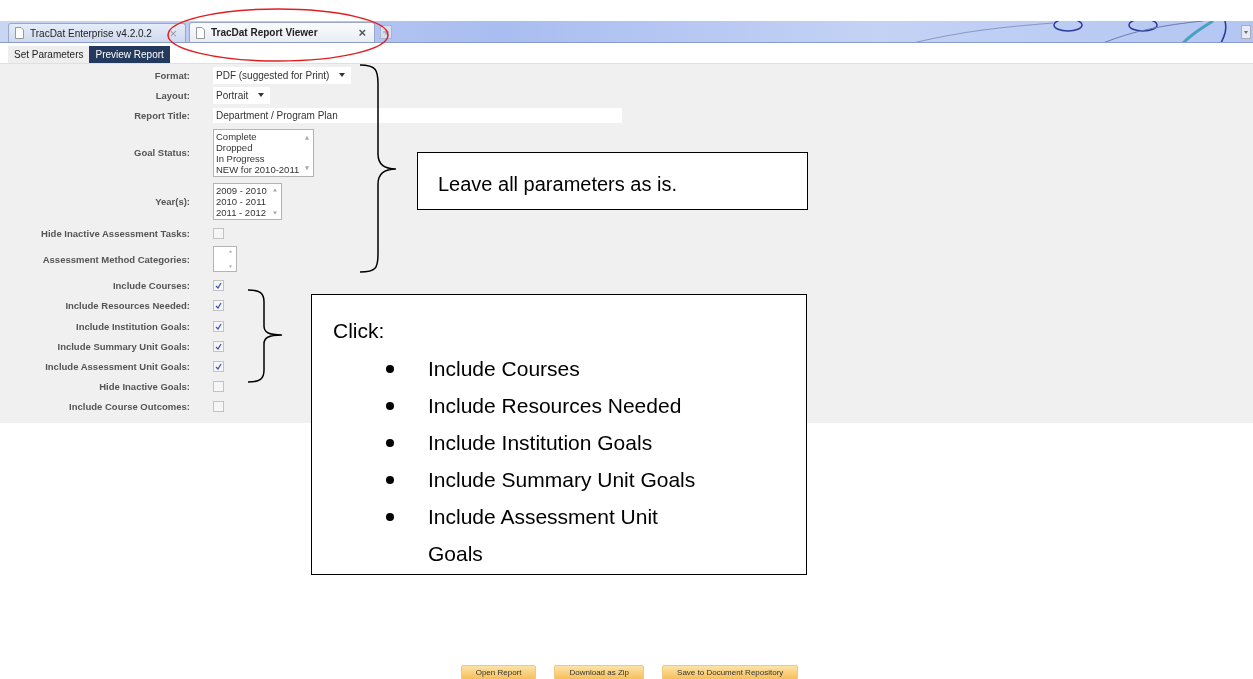  I want to click on field-label: Hide Inactive Goals:, so click(144, 387).